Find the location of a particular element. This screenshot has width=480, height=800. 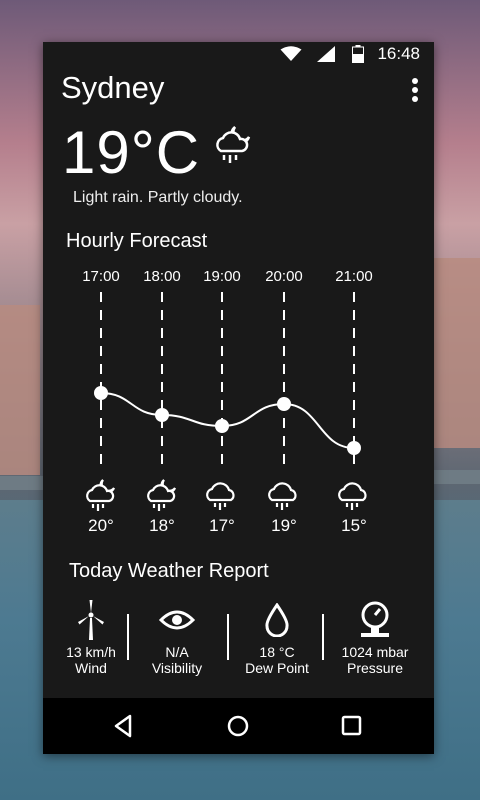

eye-icon is located at coordinates (177, 620).